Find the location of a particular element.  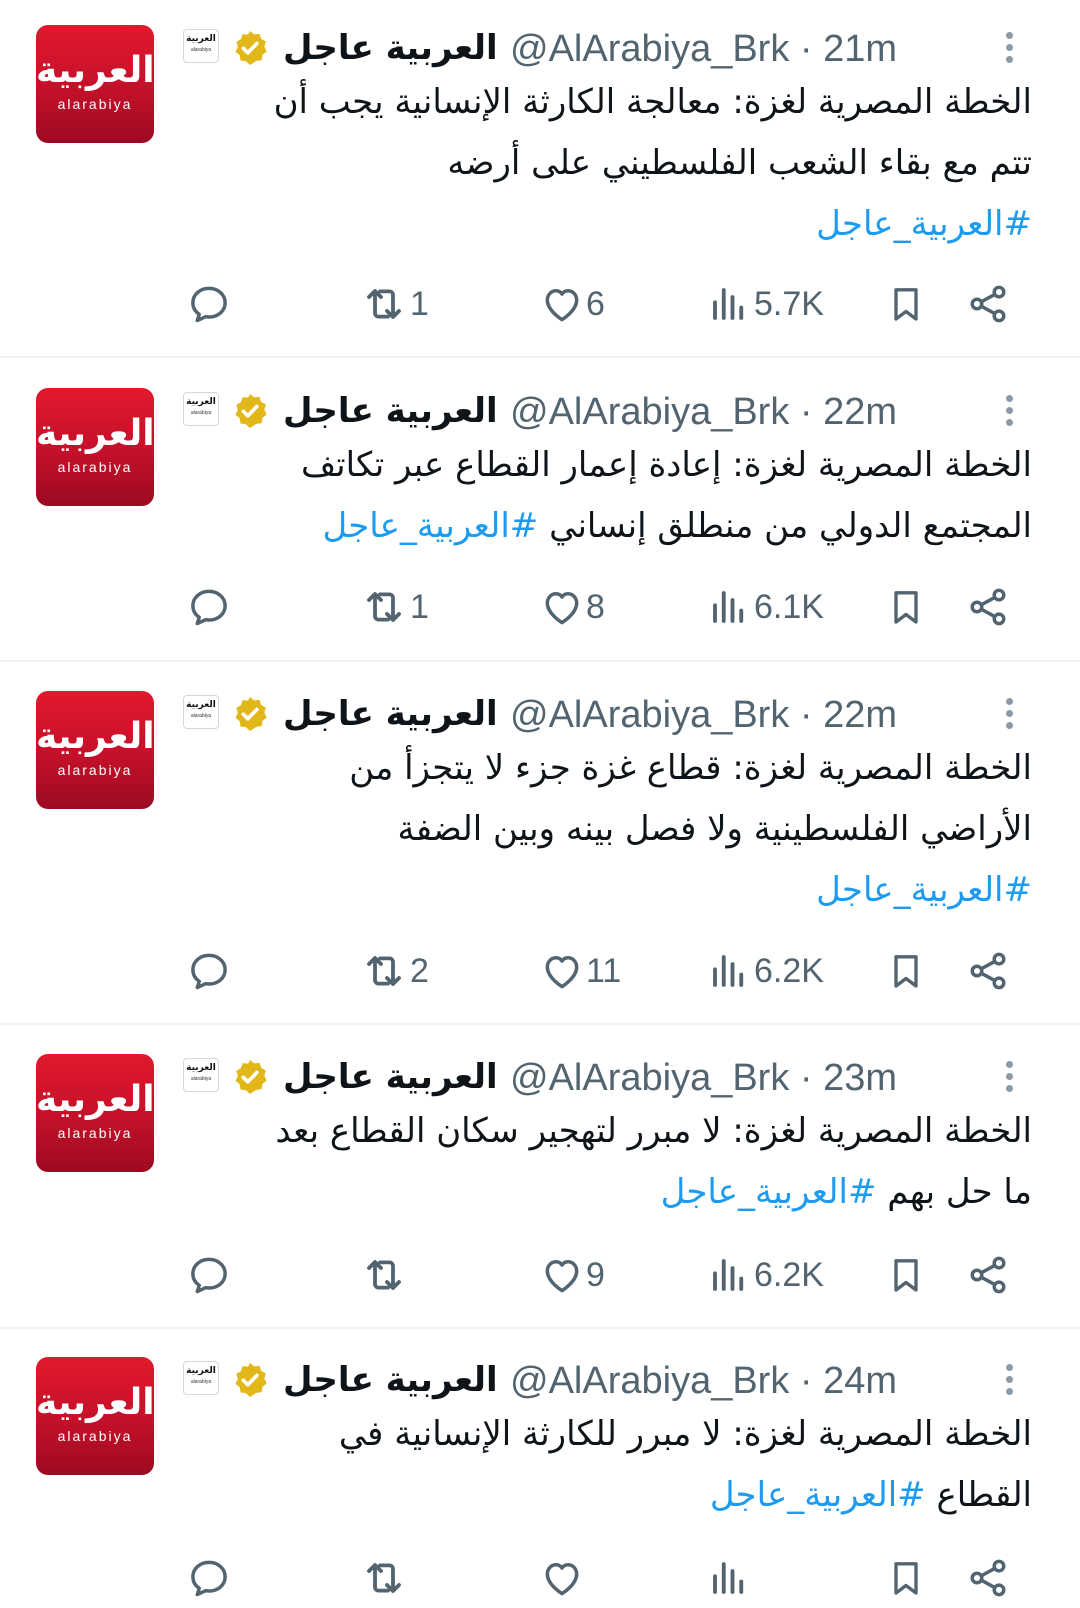

bookmark-icon is located at coordinates (906, 1578).